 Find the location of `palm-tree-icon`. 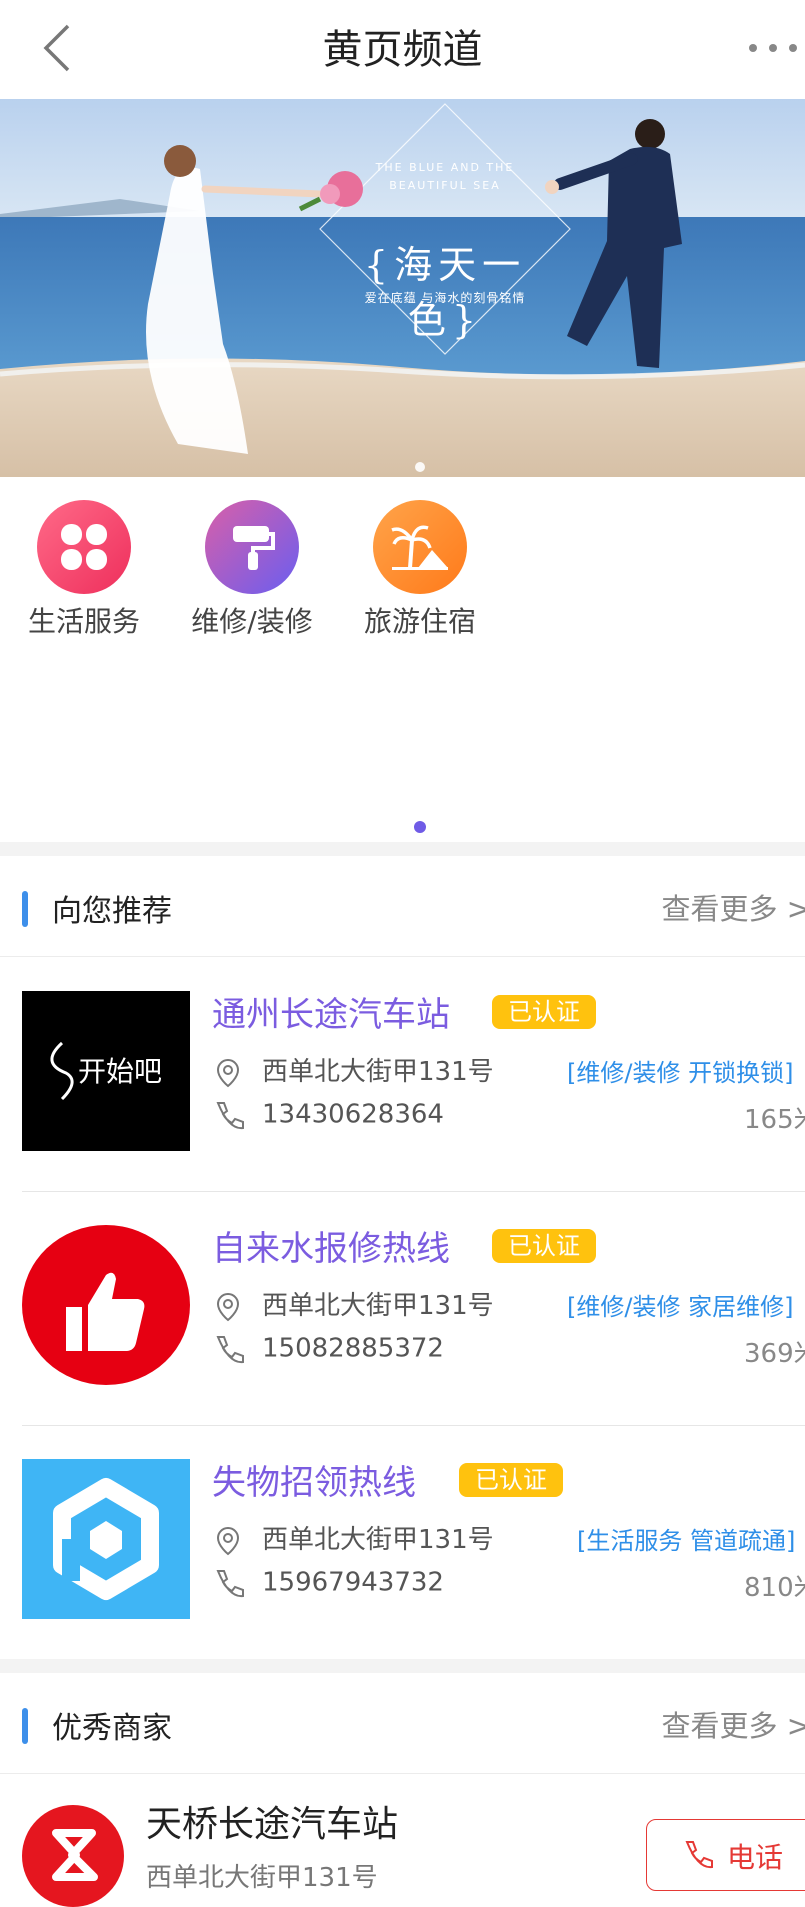

palm-tree-icon is located at coordinates (420, 547).